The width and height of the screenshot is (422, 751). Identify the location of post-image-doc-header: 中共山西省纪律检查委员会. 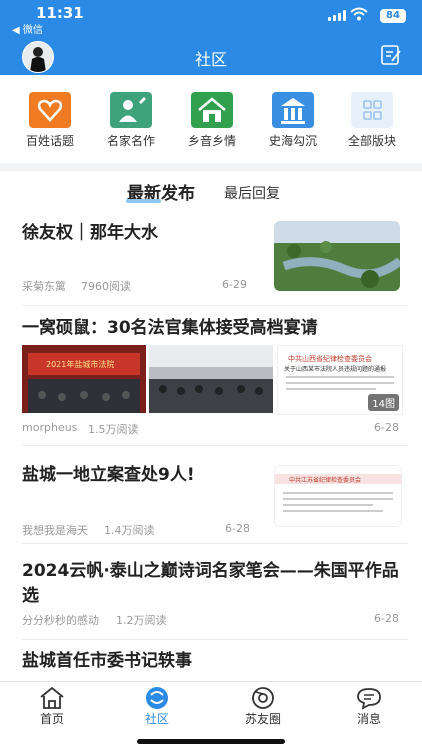
(330, 359).